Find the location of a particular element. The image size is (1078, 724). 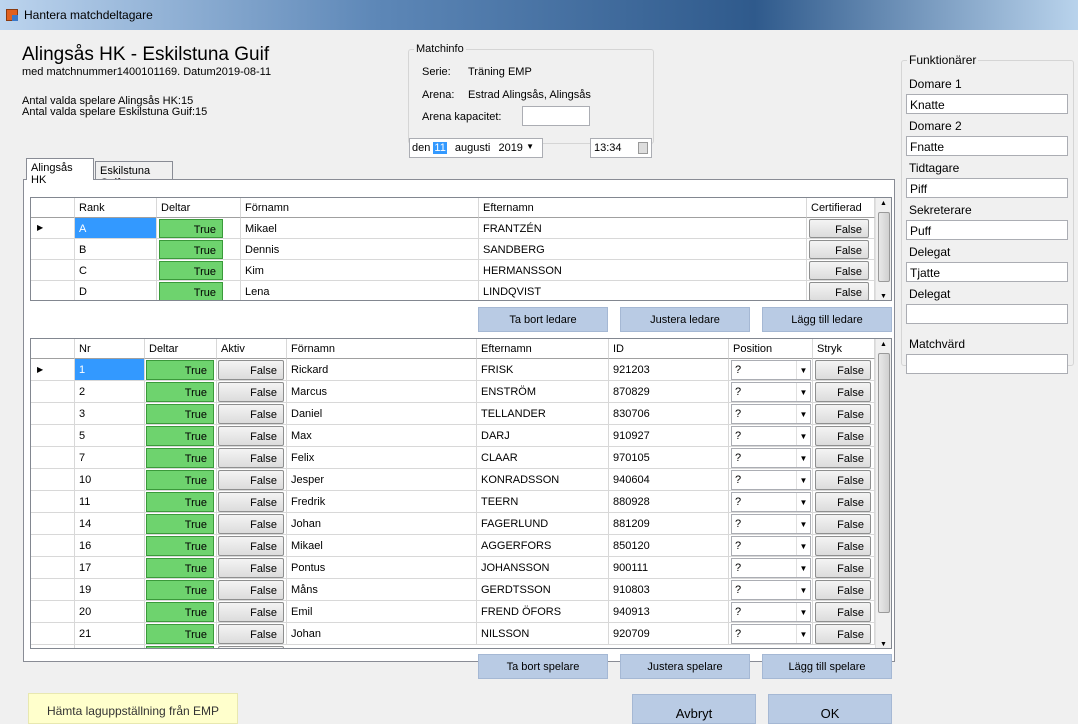

col-header: Efternamn is located at coordinates (643, 208).